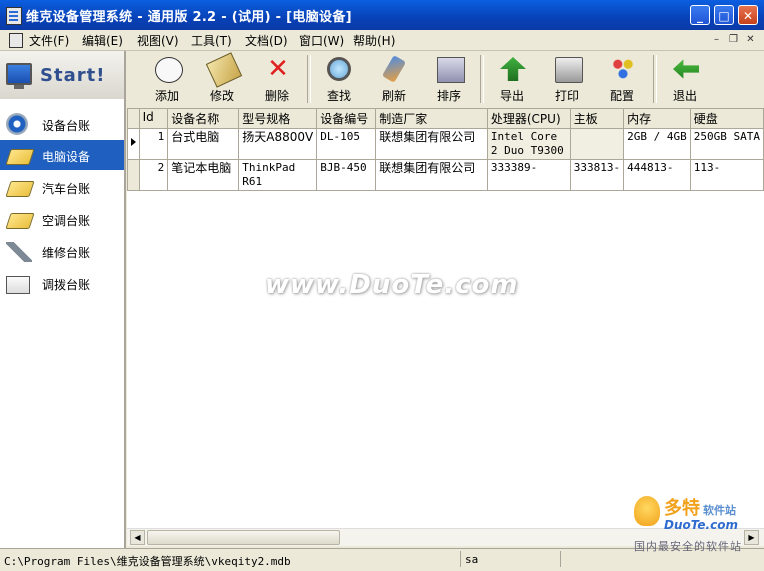 This screenshot has width=764, height=571. Describe the element at coordinates (66, 221) in the screenshot. I see `sidebar-item-label: 空调台账` at that location.